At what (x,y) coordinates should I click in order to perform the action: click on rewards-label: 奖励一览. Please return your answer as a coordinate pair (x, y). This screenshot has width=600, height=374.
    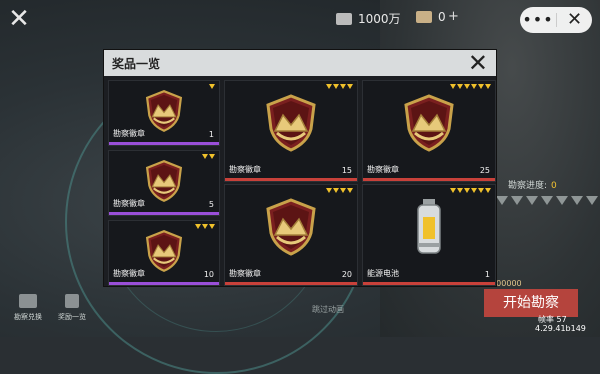
    Looking at the image, I should click on (72, 317).